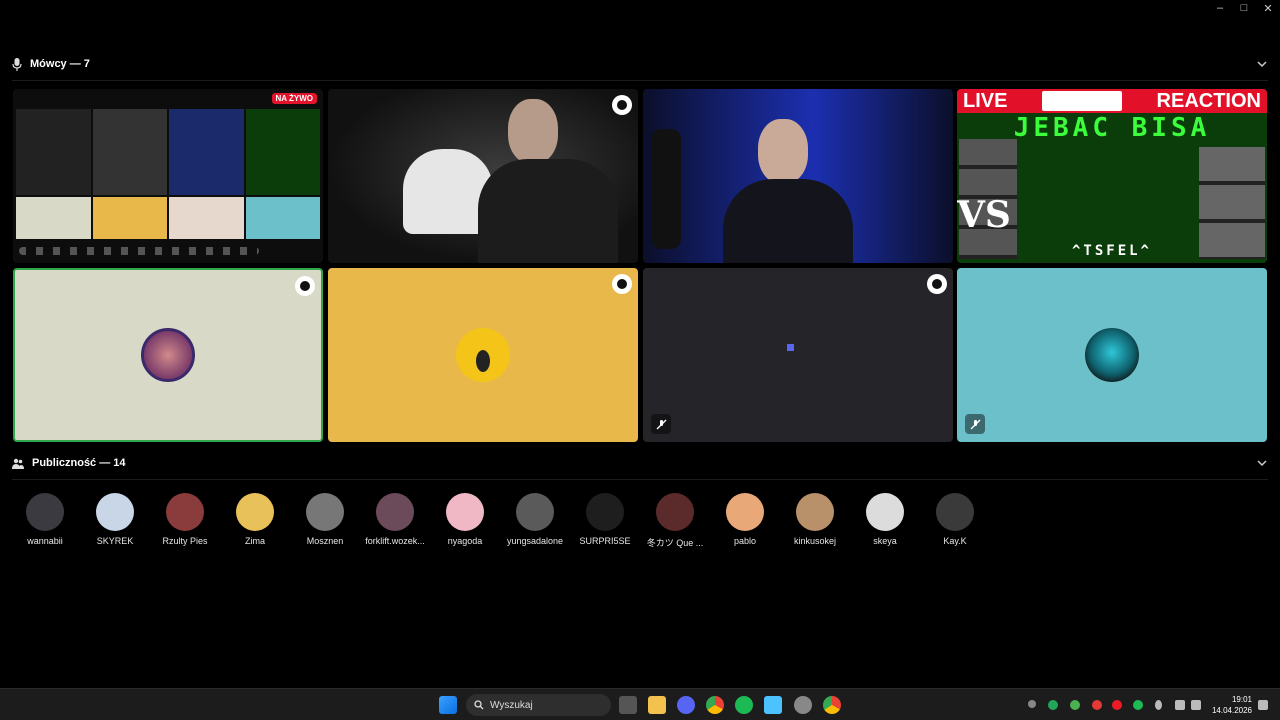 The height and width of the screenshot is (720, 1280). What do you see at coordinates (815, 541) in the screenshot?
I see `audience-name: kinkusokej` at bounding box center [815, 541].